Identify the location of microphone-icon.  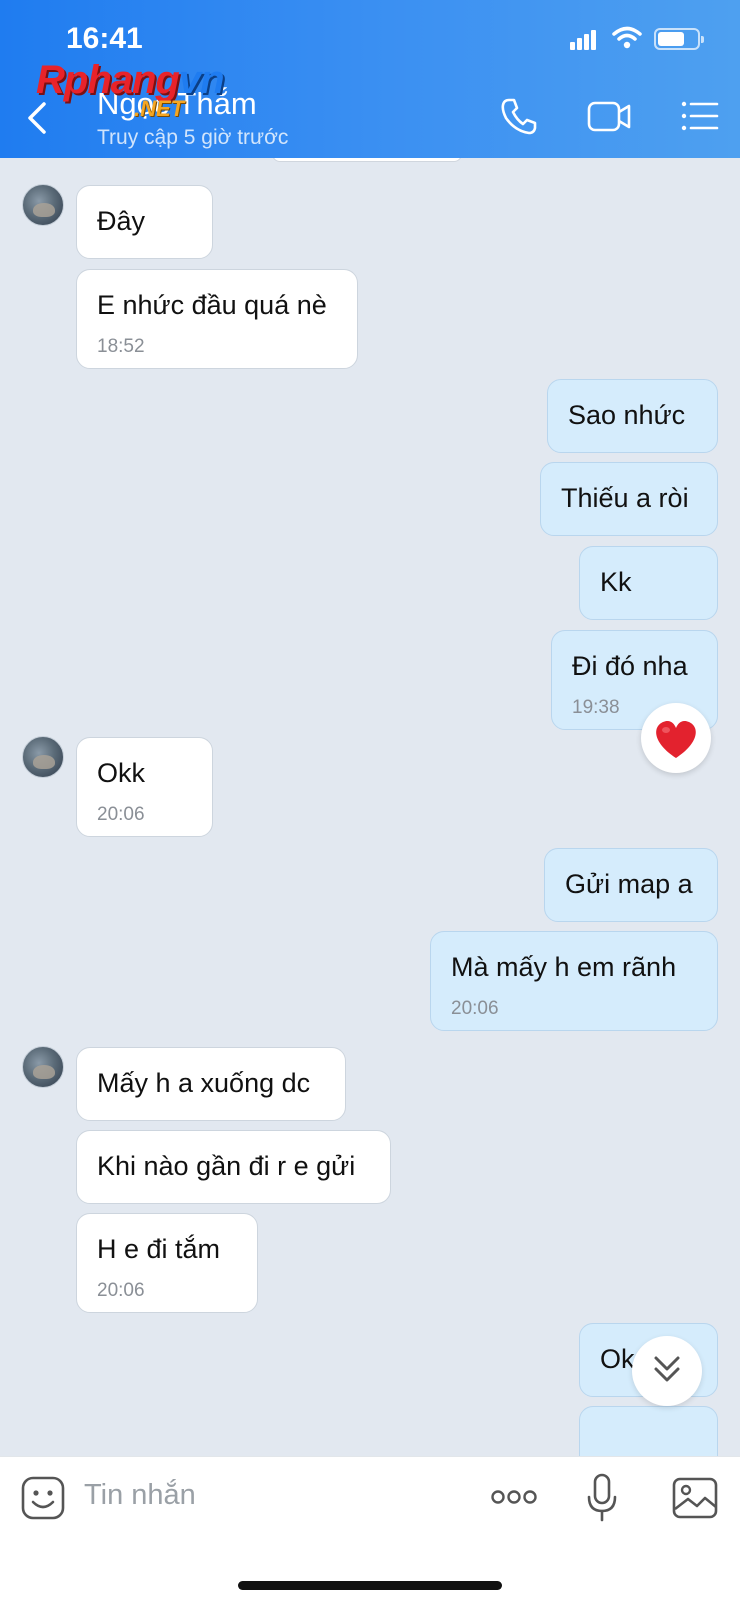
(602, 1498).